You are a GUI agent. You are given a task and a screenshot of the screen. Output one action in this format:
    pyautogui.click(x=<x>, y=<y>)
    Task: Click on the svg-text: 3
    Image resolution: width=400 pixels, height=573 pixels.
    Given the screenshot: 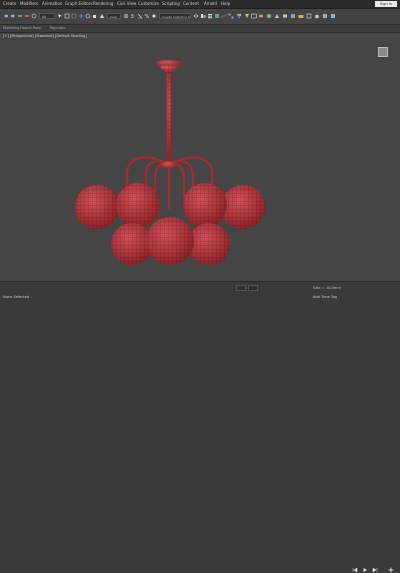 What is the action you would take?
    pyautogui.click(x=132, y=16)
    